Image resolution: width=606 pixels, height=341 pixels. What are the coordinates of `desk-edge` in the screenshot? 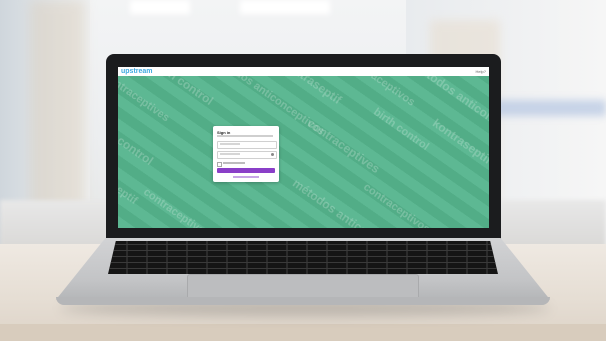 It's located at (303, 332).